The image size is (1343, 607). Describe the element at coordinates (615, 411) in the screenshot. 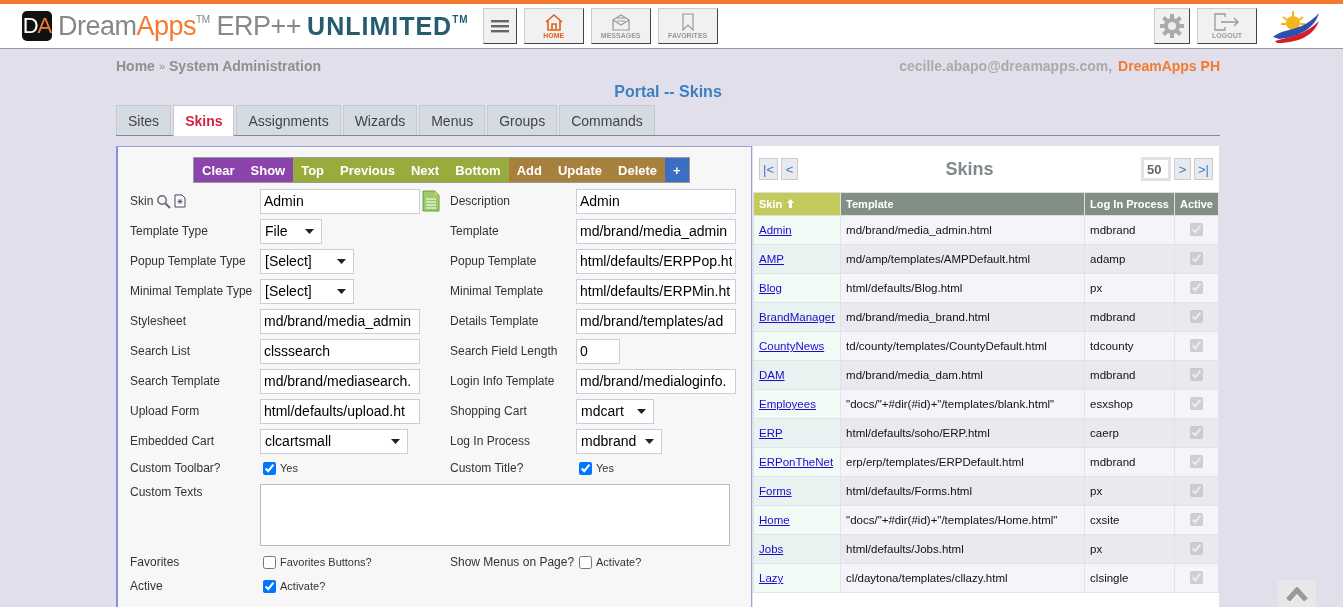

I see `dropdown: mdcart` at that location.